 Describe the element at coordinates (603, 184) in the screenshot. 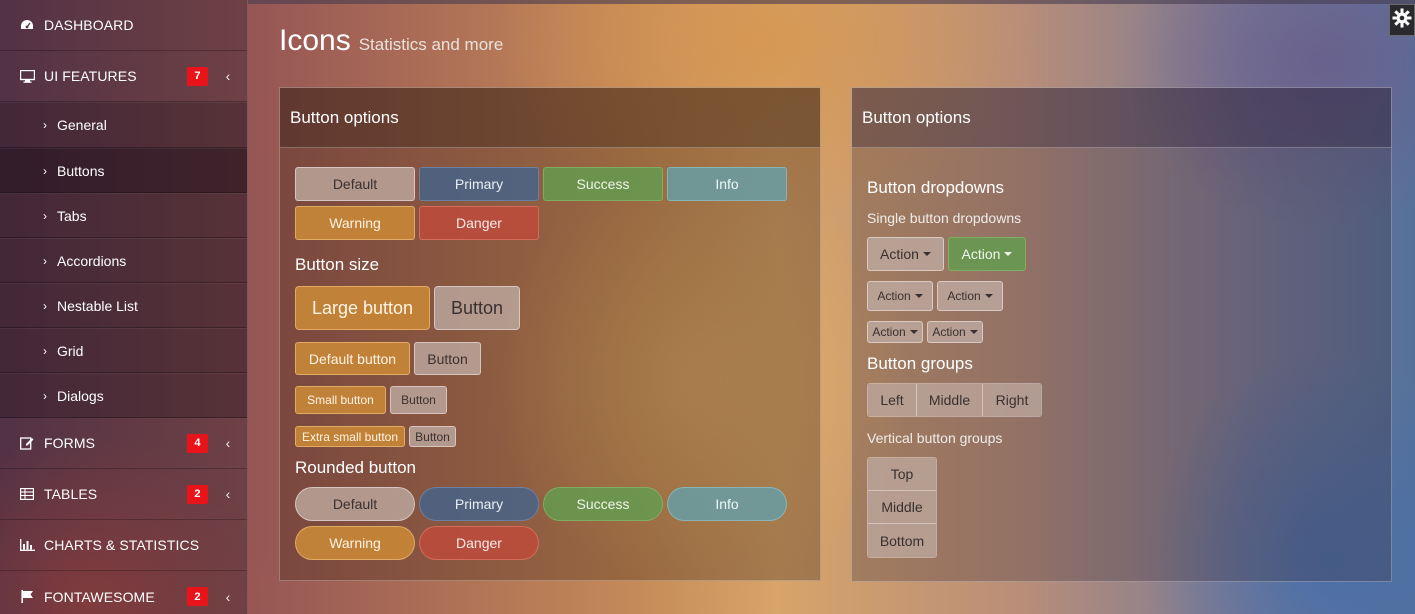

I see `success-button: Success` at that location.